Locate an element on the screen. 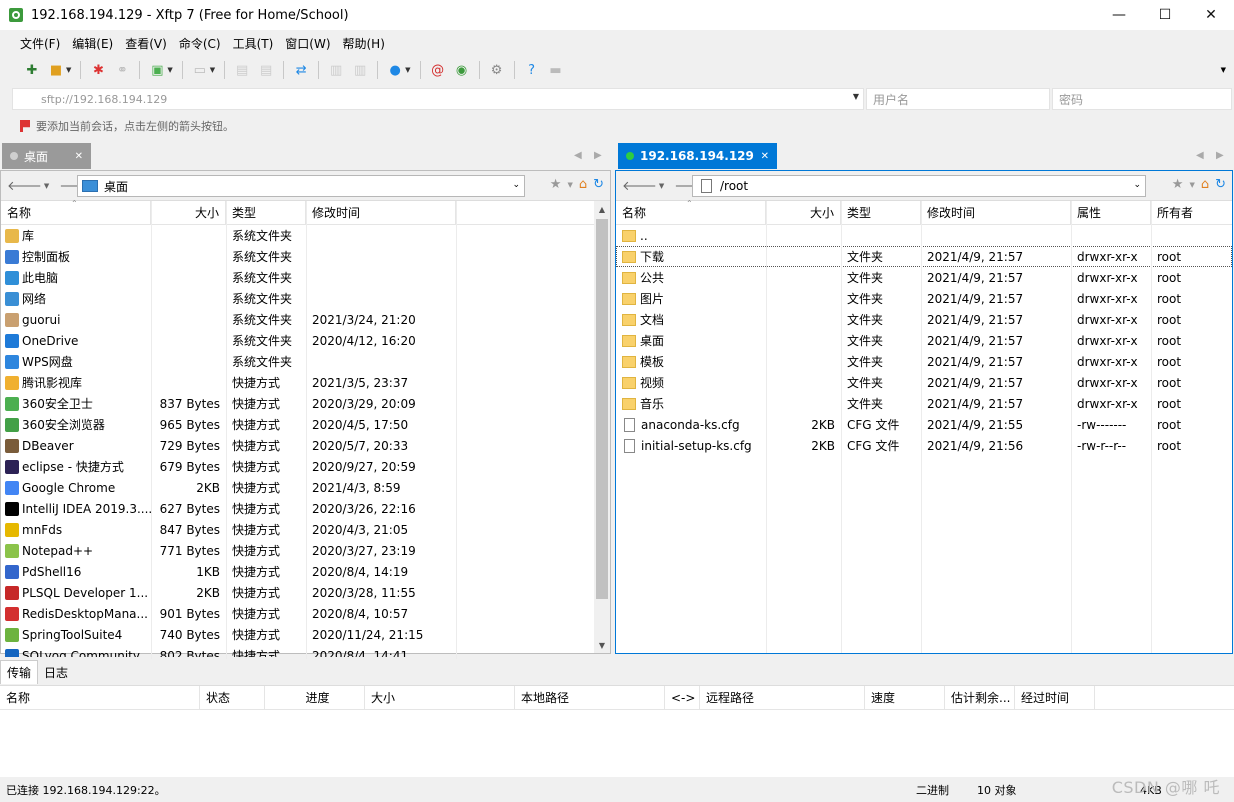 This screenshot has height=802, width=1234. properties-icon: ▤ is located at coordinates (242, 70).